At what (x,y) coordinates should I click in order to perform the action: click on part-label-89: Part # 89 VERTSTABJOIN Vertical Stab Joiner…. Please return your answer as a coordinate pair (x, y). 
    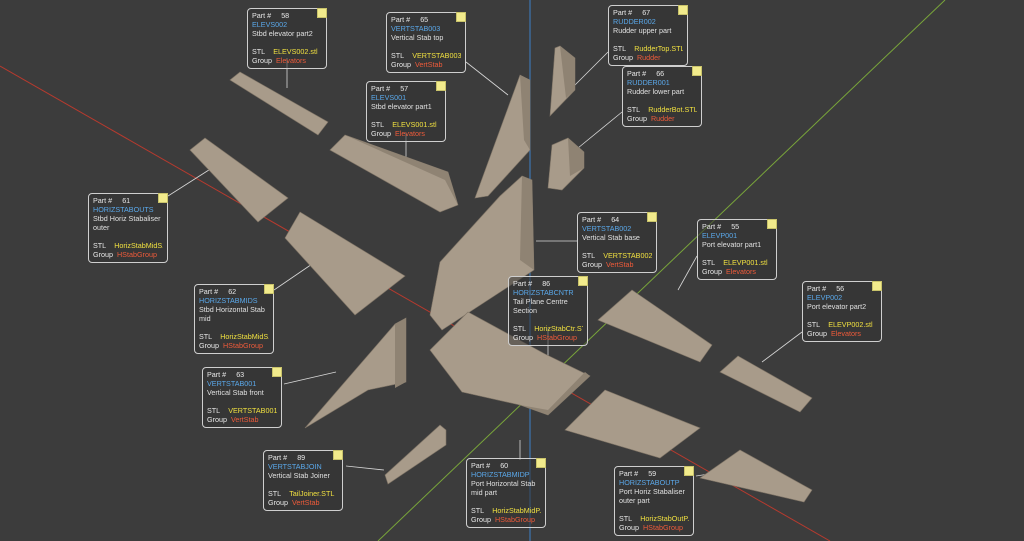
    Looking at the image, I should click on (303, 480).